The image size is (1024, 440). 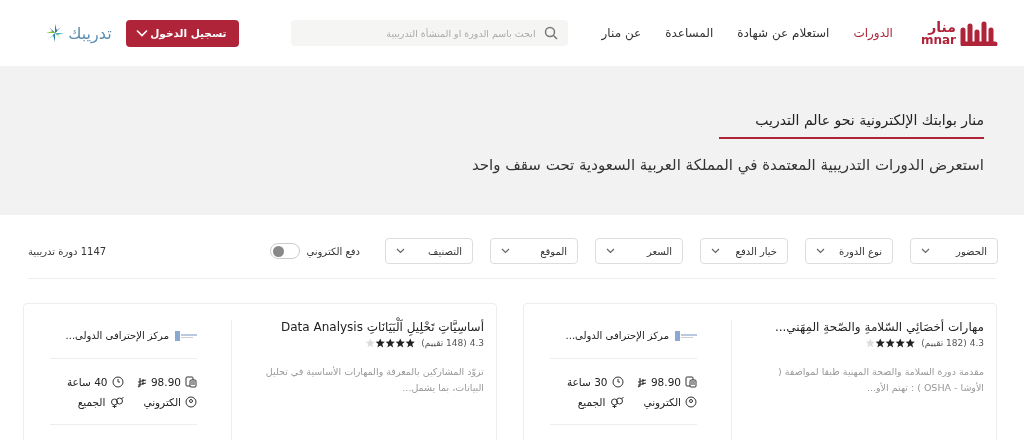 What do you see at coordinates (849, 251) in the screenshot?
I see `filter-dropdown: نوع الدورة` at bounding box center [849, 251].